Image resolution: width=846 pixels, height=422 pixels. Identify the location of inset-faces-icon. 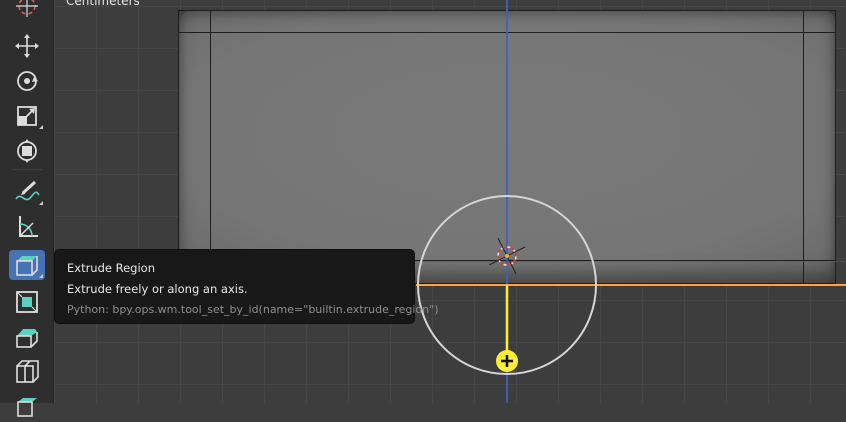
(27, 302).